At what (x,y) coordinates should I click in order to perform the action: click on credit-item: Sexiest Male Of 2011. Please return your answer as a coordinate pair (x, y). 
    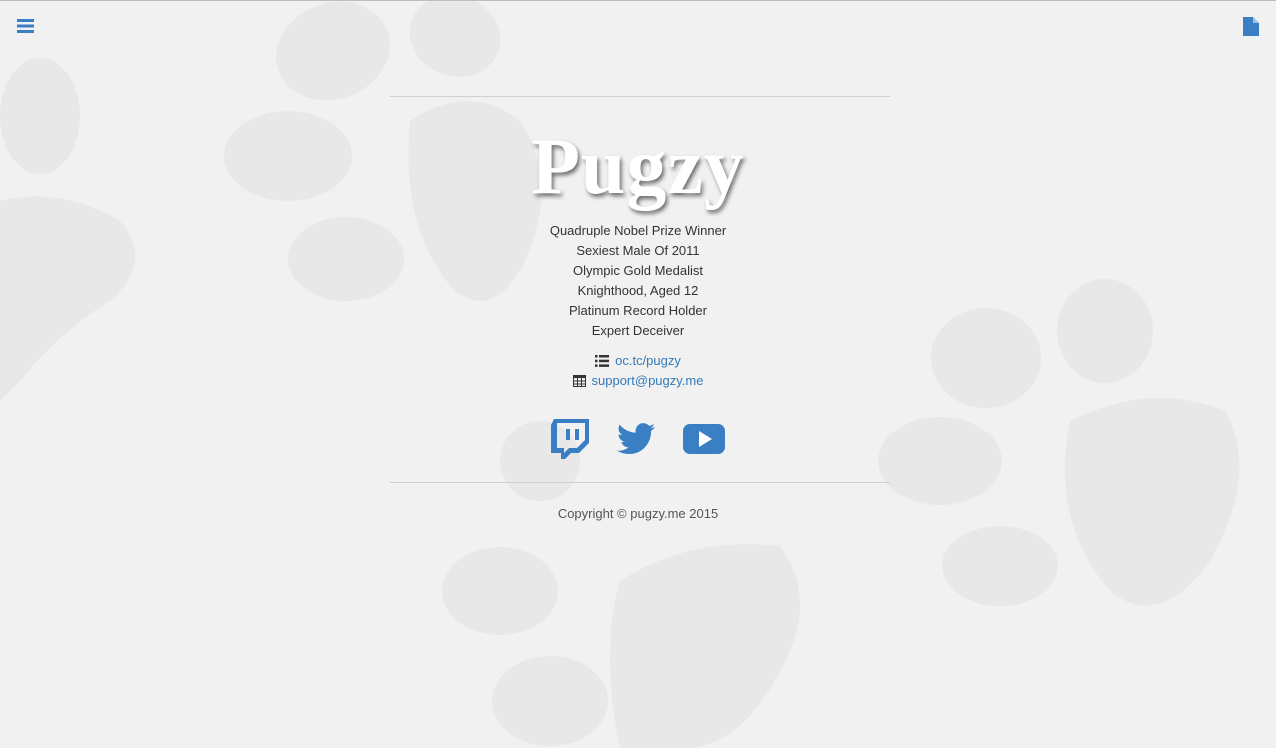
    Looking at the image, I should click on (638, 250).